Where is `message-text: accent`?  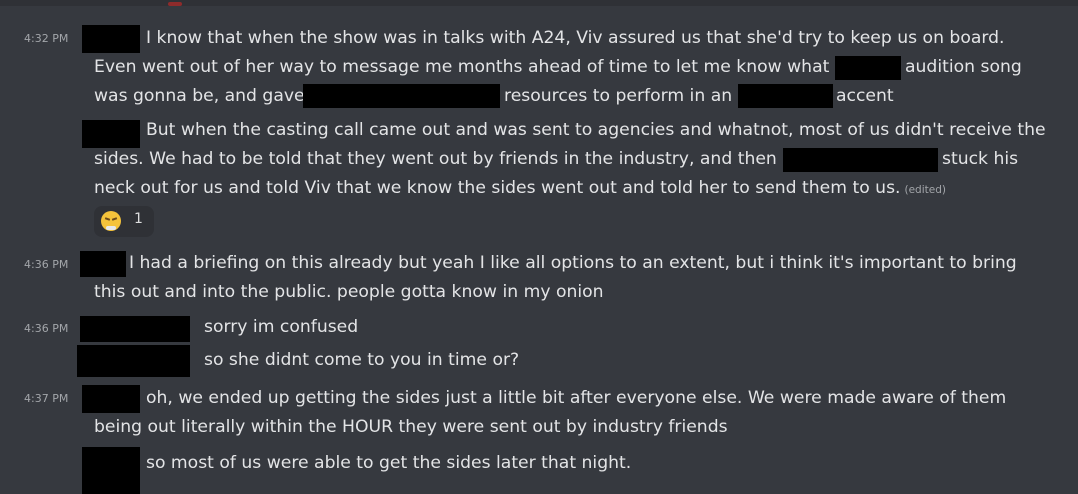 message-text: accent is located at coordinates (865, 96).